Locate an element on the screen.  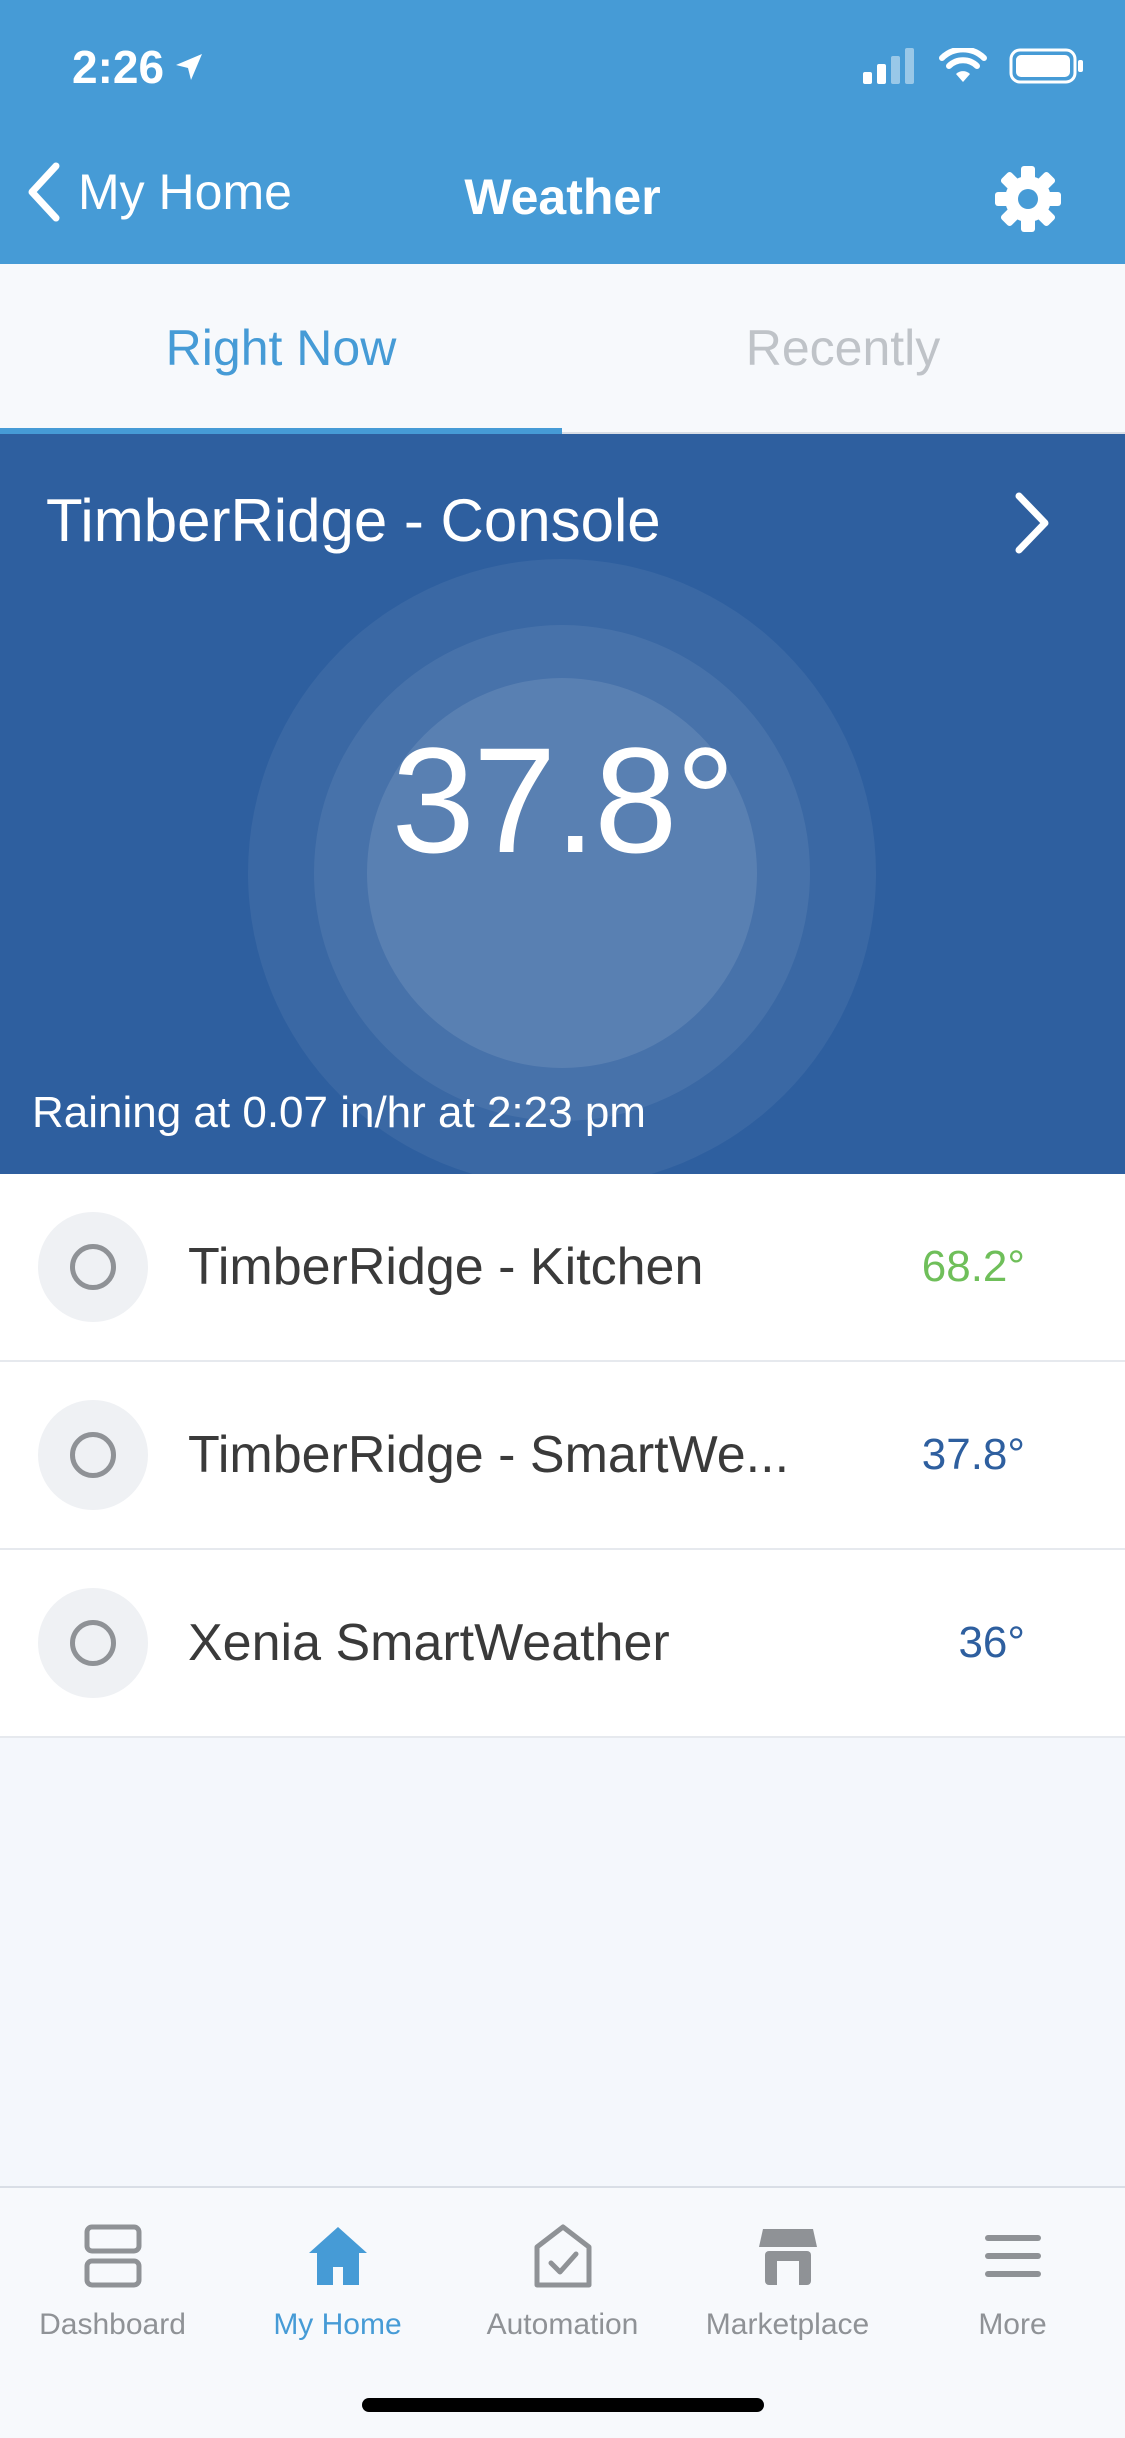
tabbar-label: More is located at coordinates (1012, 2324).